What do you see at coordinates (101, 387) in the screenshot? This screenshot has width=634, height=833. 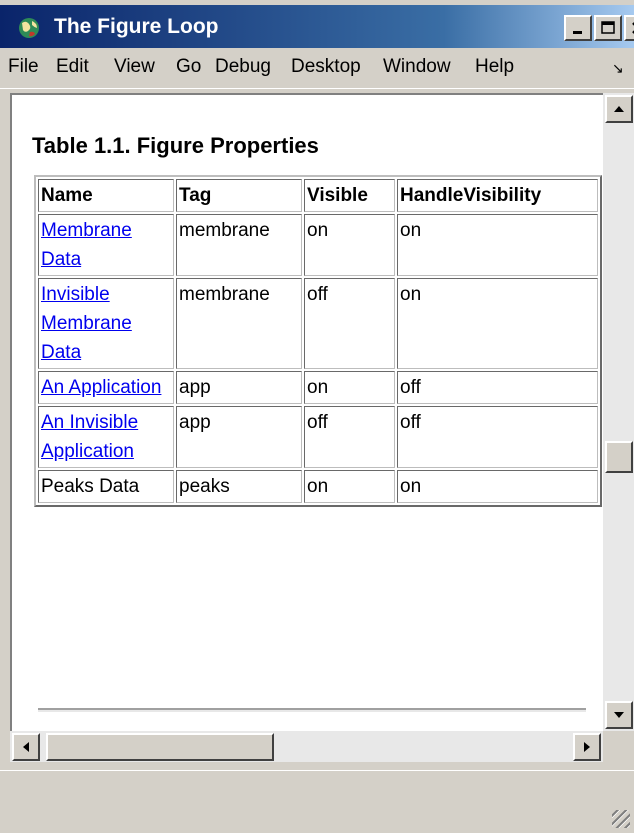 I see `figure-link-an-application: An Application` at bounding box center [101, 387].